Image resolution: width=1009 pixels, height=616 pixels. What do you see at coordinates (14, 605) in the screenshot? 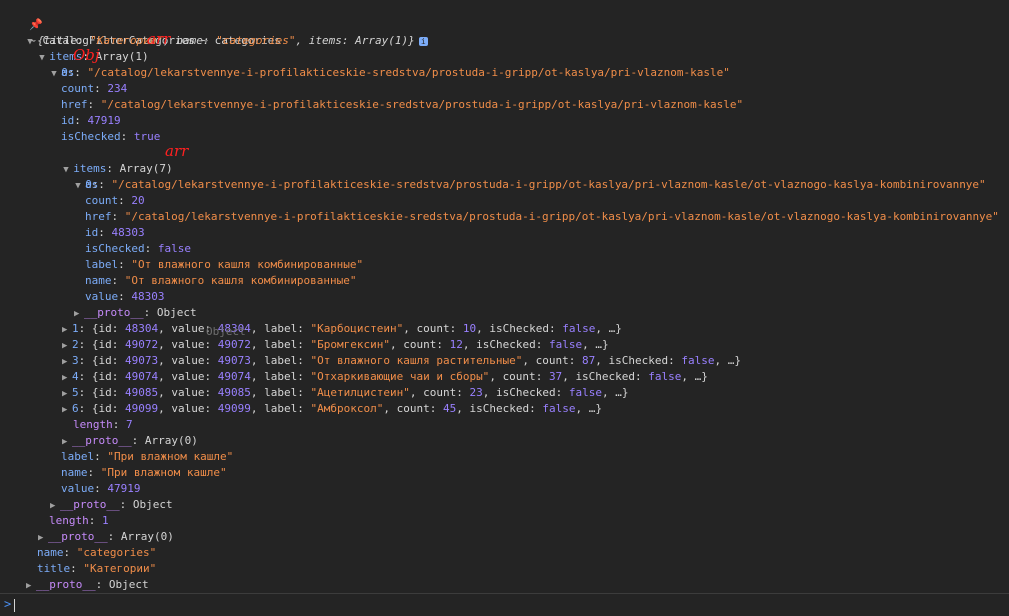
I see `text-cursor` at bounding box center [14, 605].